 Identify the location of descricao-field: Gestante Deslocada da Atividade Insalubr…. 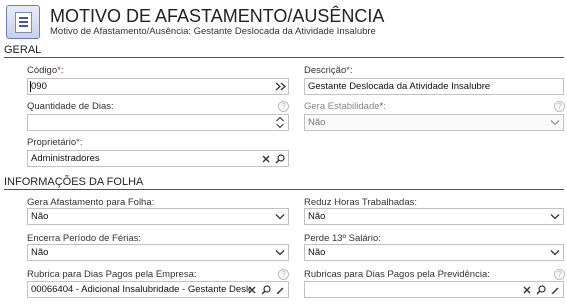
(434, 86).